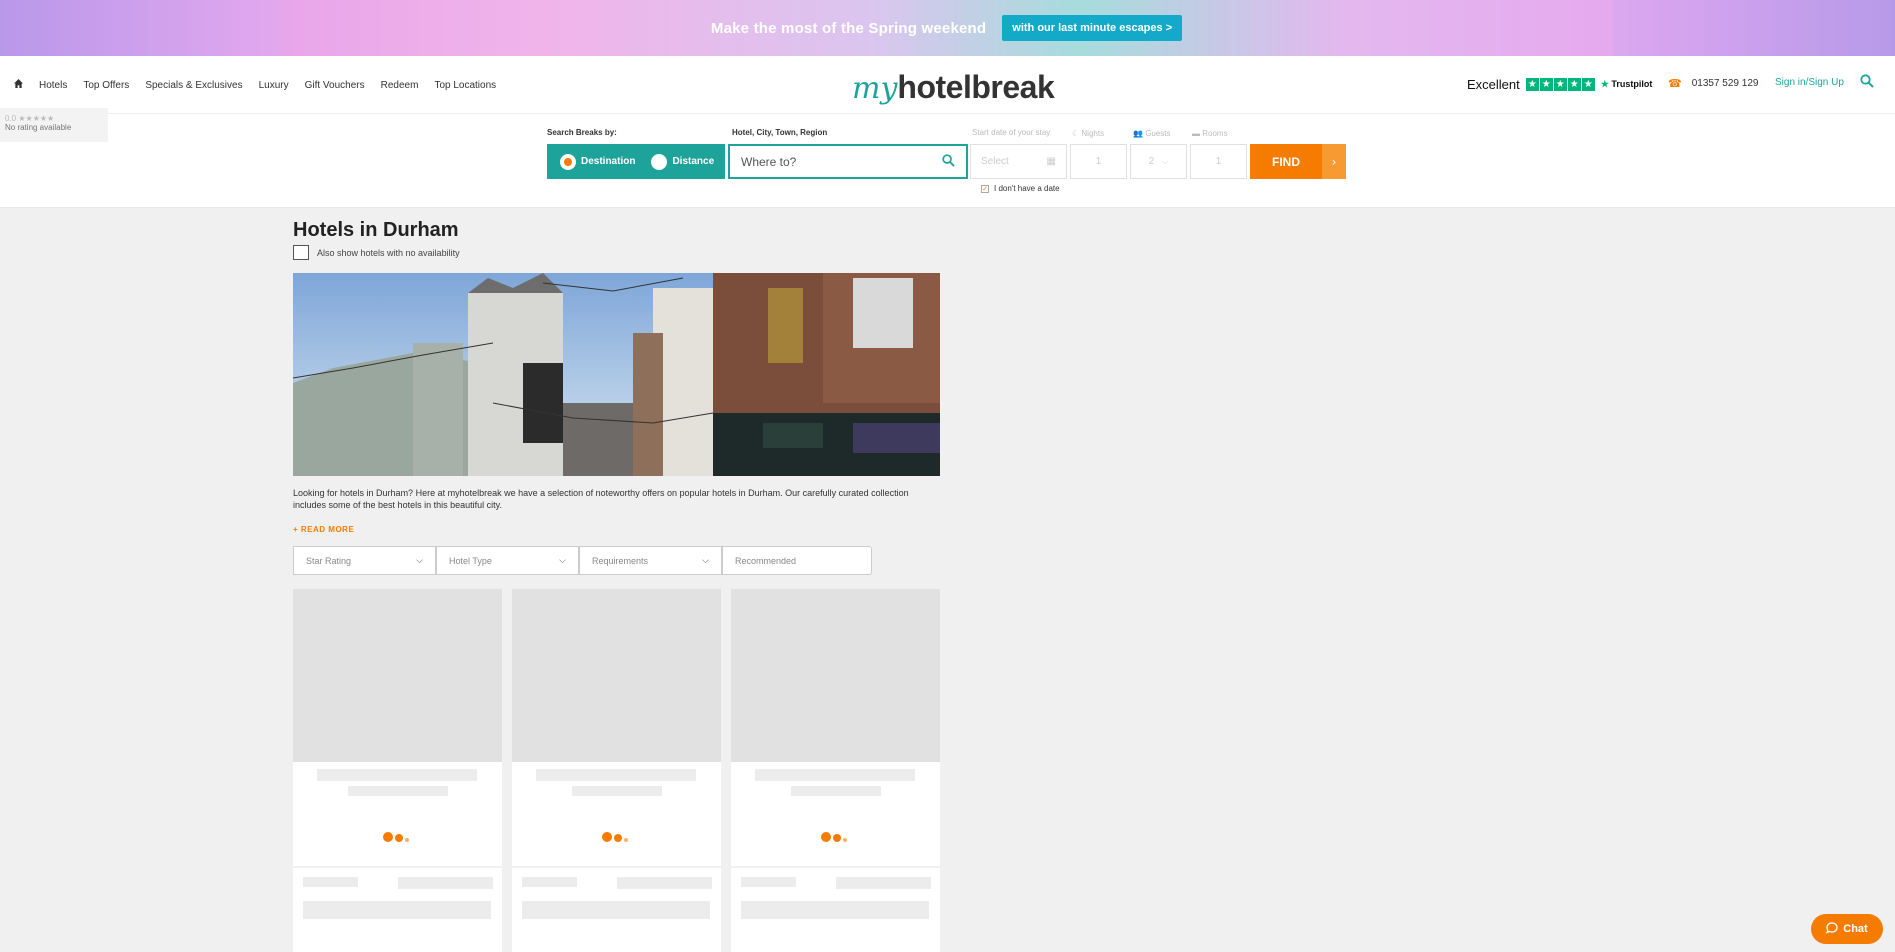  Describe the element at coordinates (18, 85) in the screenshot. I see `home-icon` at that location.